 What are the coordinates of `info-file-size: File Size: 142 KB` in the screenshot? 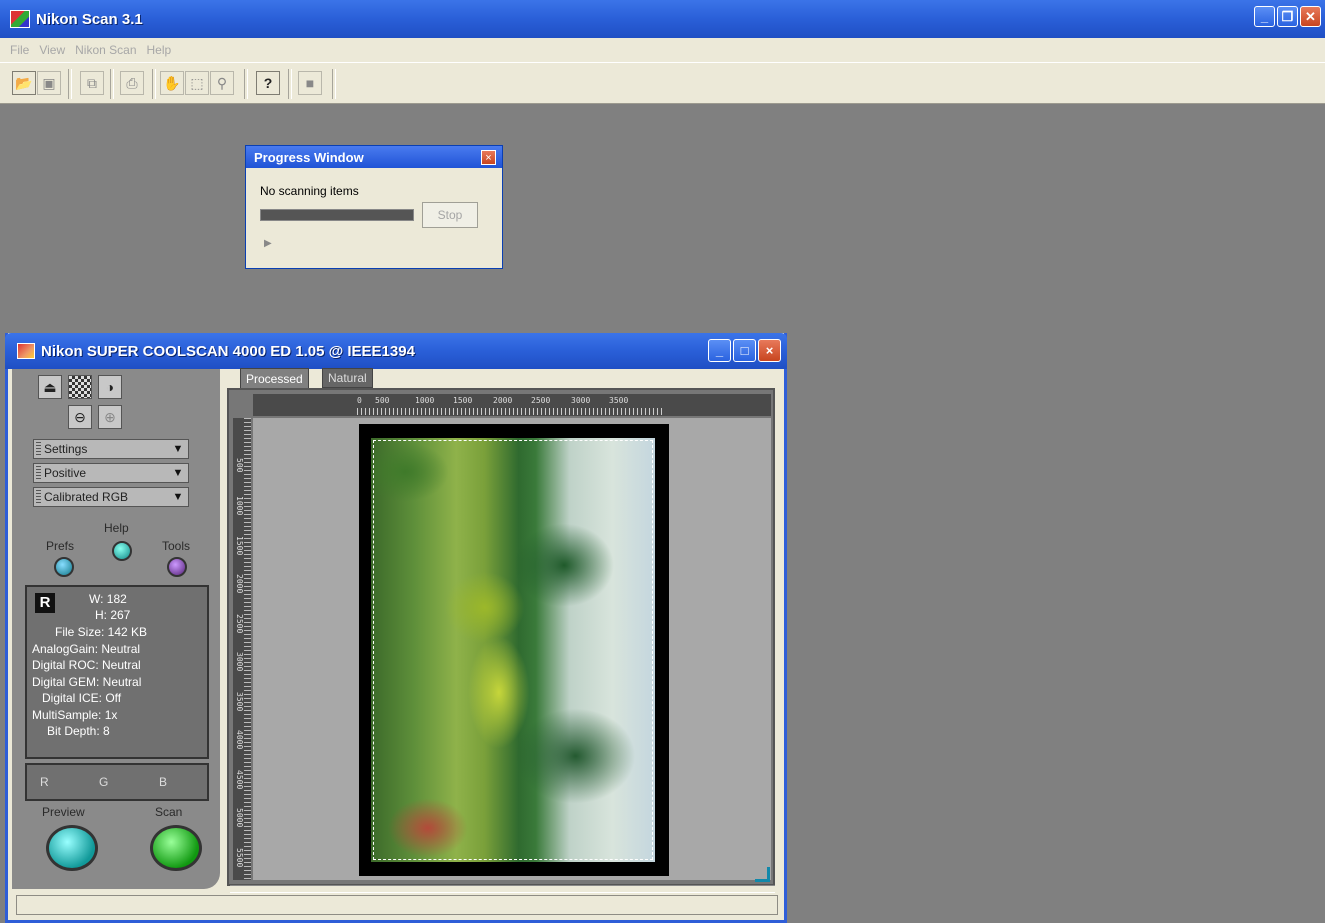 It's located at (101, 632).